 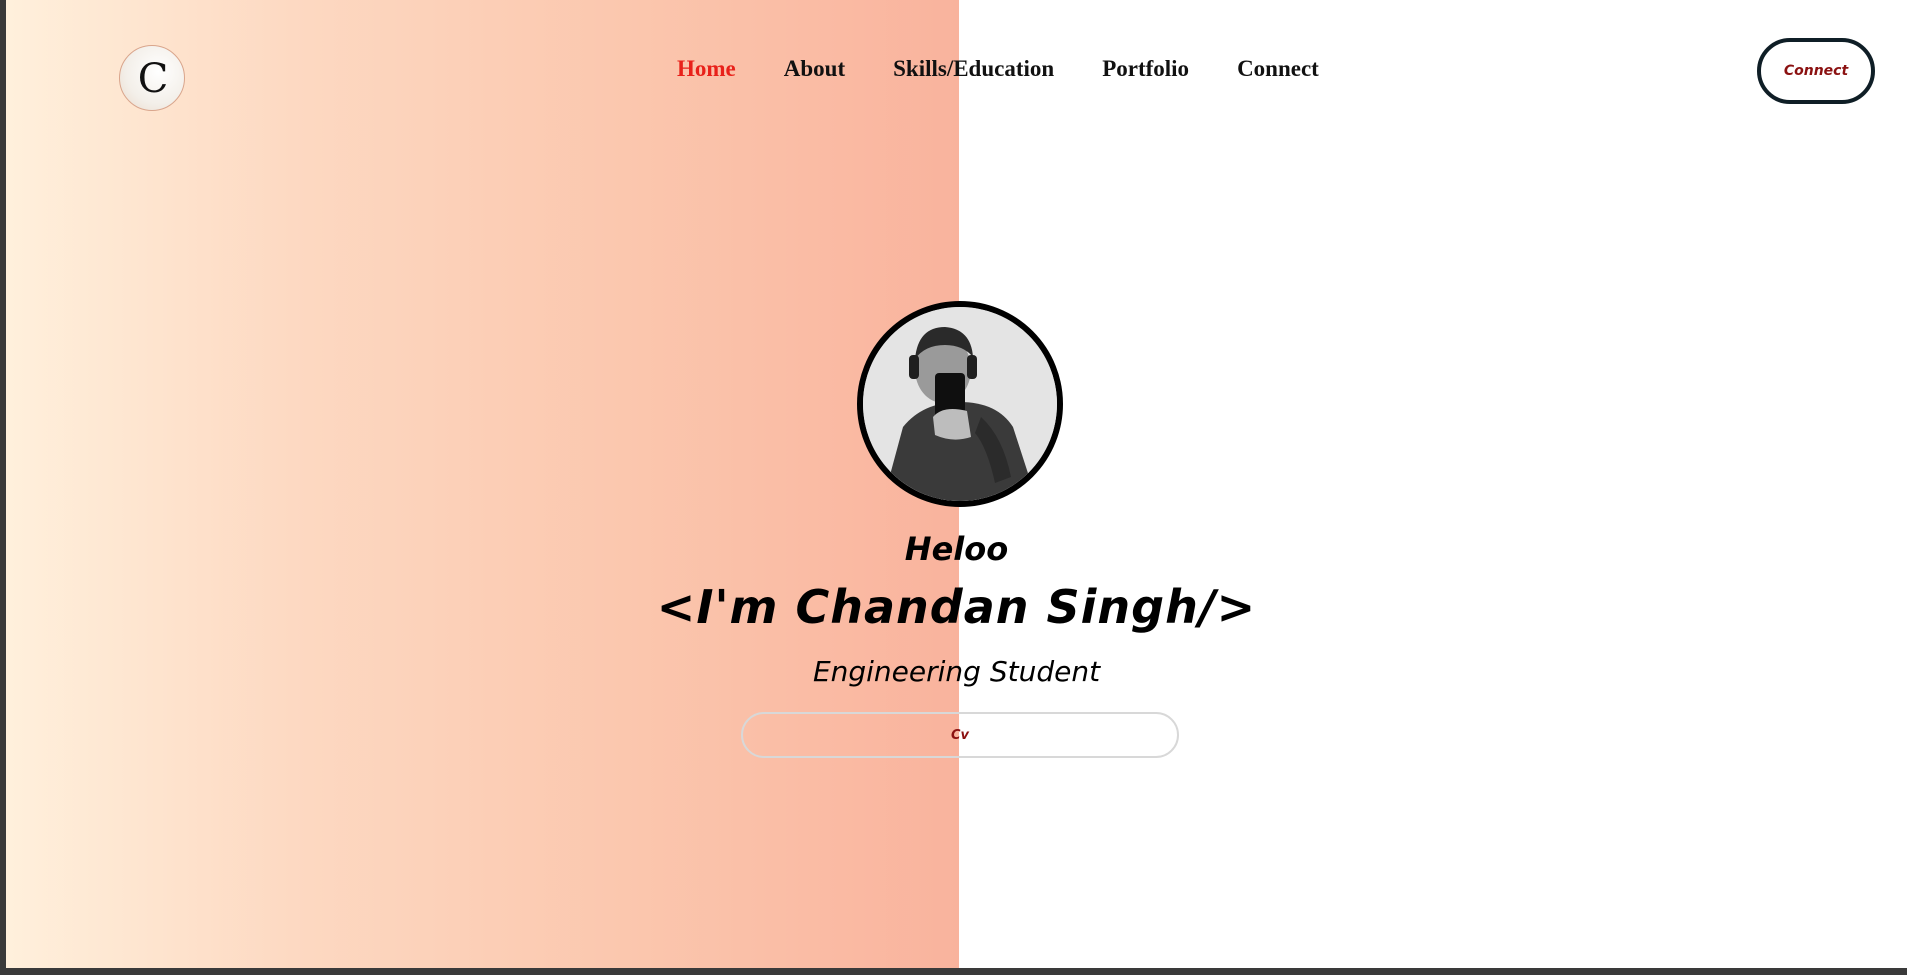 What do you see at coordinates (973, 69) in the screenshot?
I see `nav-skills-education: Skills/Education` at bounding box center [973, 69].